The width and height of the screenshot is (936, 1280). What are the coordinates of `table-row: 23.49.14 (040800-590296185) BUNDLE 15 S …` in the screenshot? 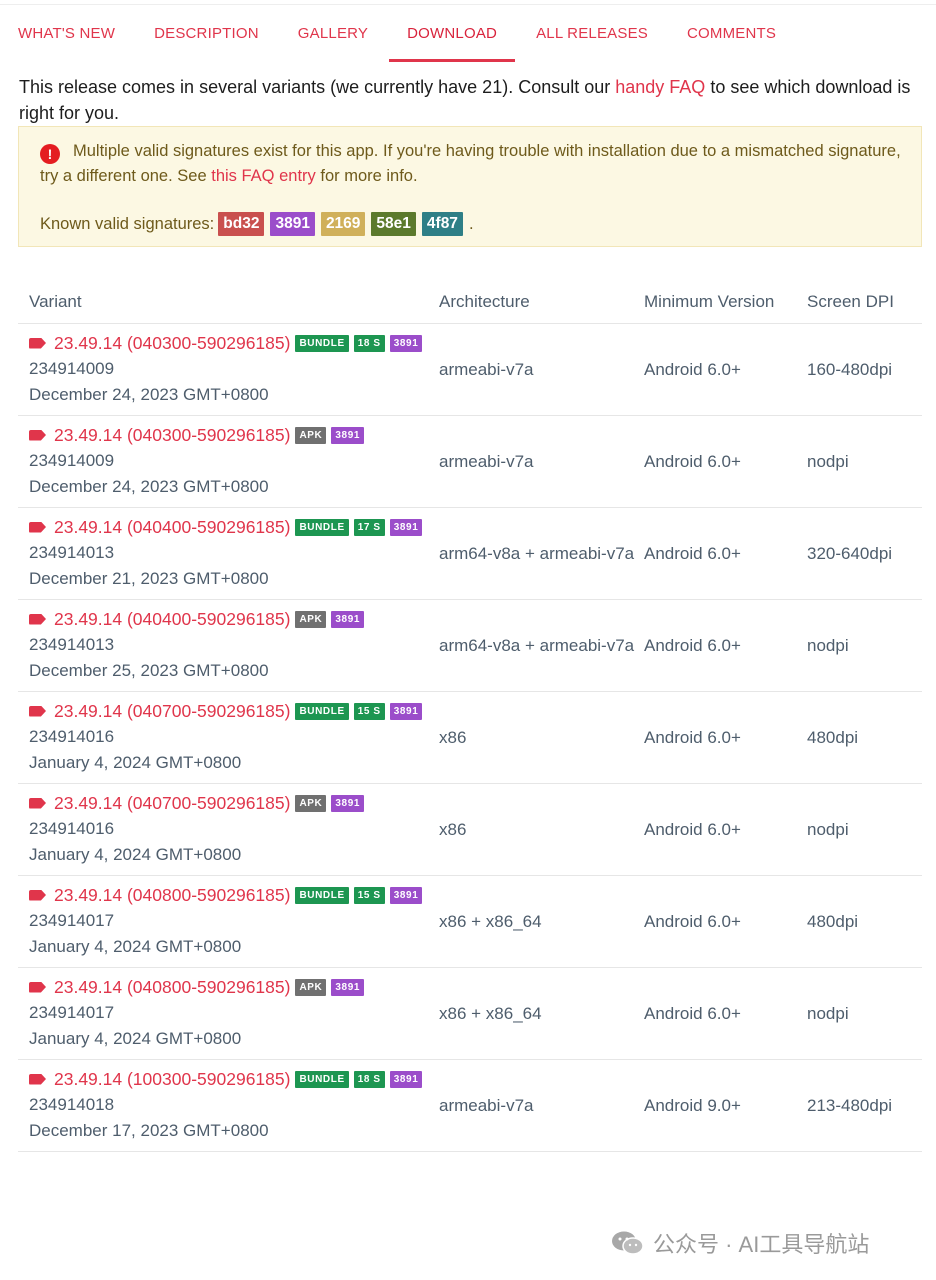 It's located at (470, 922).